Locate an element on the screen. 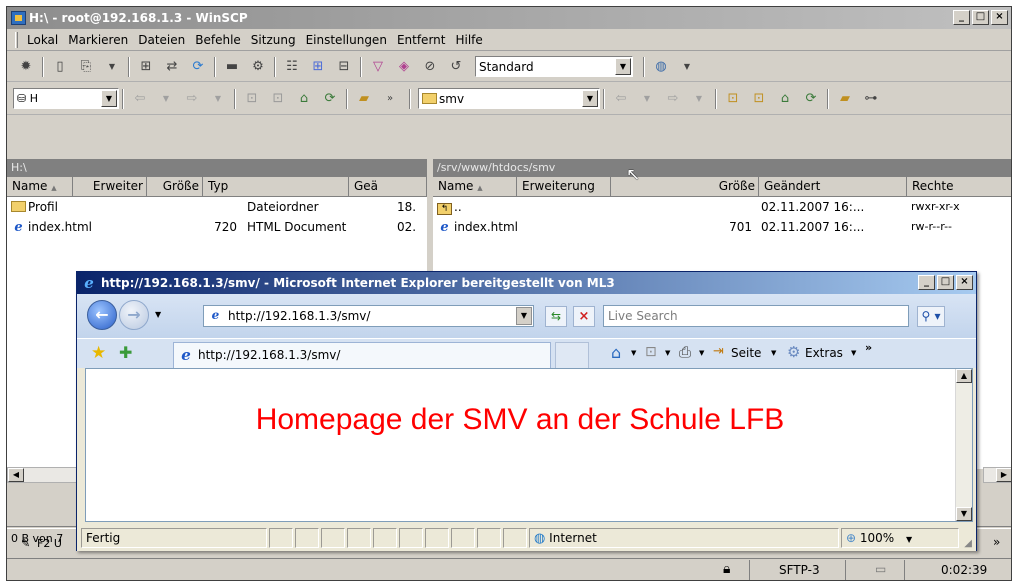  extras-menu: Extras is located at coordinates (824, 353).